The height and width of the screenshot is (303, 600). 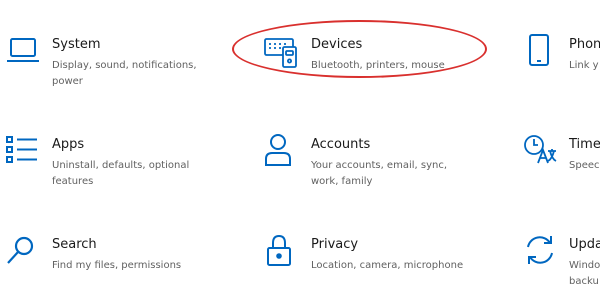 What do you see at coordinates (584, 44) in the screenshot?
I see `tile-title: Phone` at bounding box center [584, 44].